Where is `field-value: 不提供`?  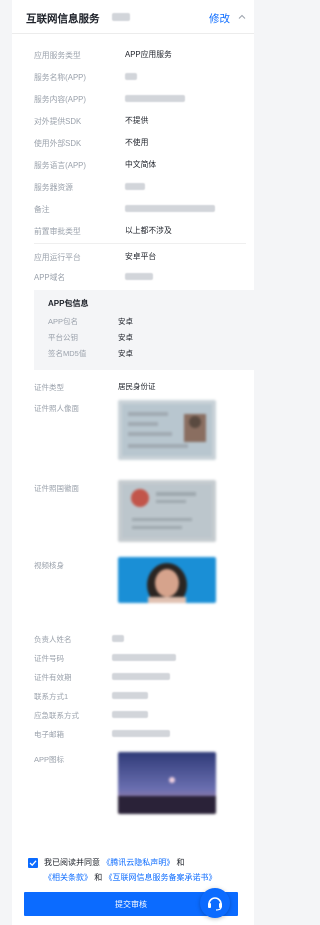
field-value: 不提供 is located at coordinates (137, 120).